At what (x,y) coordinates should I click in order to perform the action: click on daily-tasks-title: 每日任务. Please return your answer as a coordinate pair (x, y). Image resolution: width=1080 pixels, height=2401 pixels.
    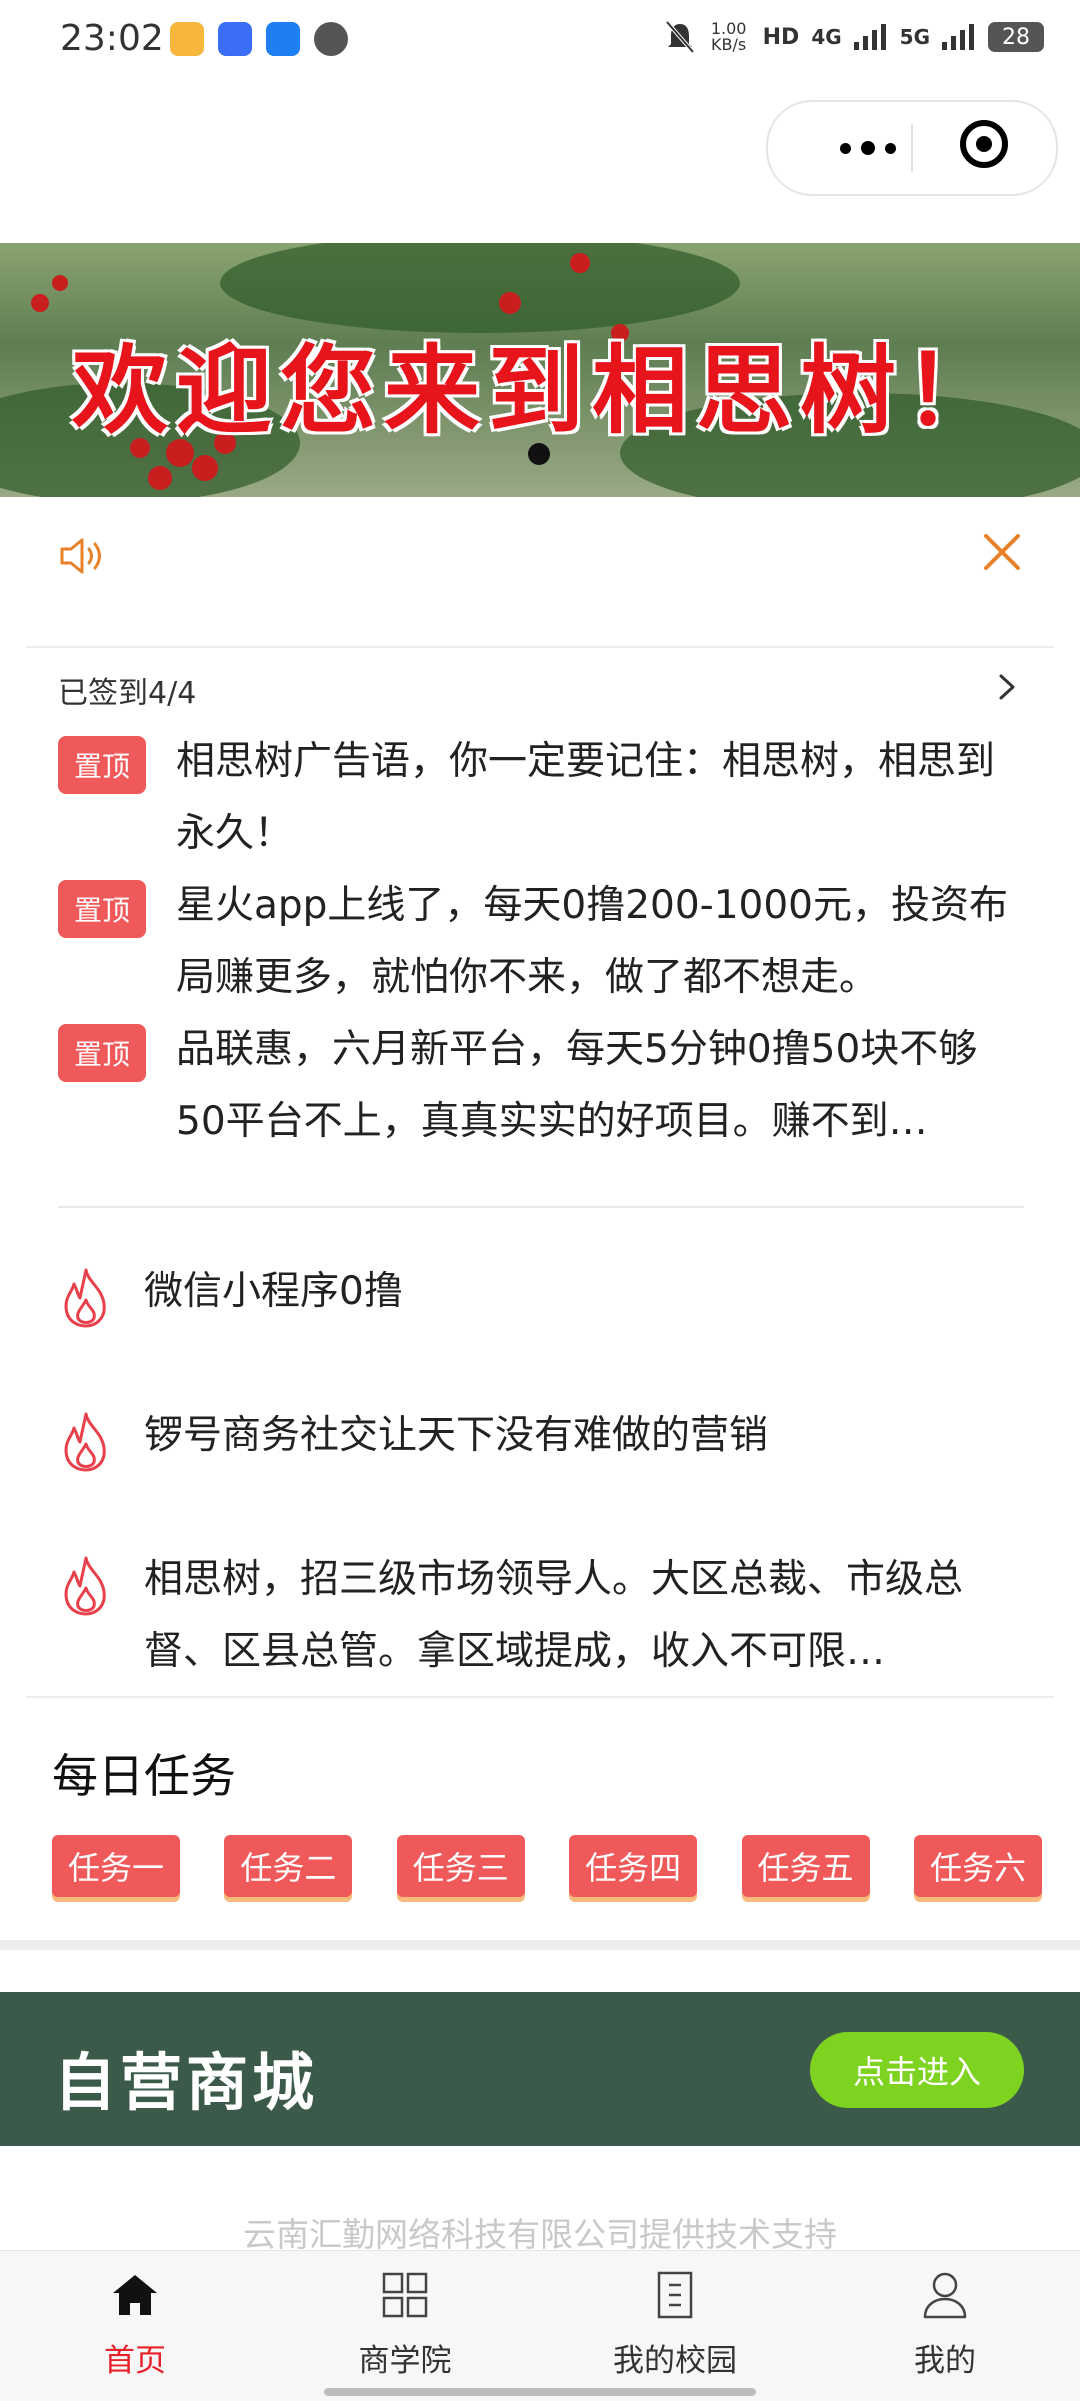
    Looking at the image, I should click on (144, 1776).